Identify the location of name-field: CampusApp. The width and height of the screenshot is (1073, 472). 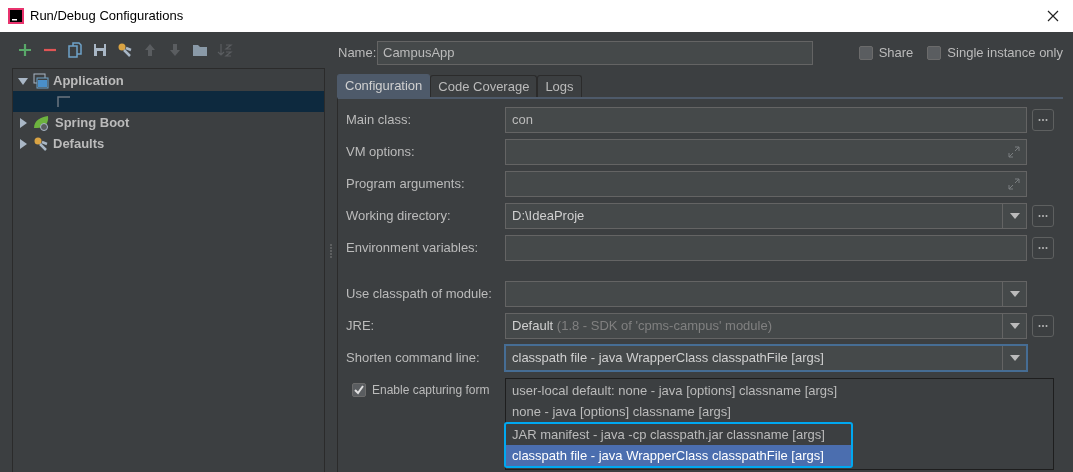
(595, 53).